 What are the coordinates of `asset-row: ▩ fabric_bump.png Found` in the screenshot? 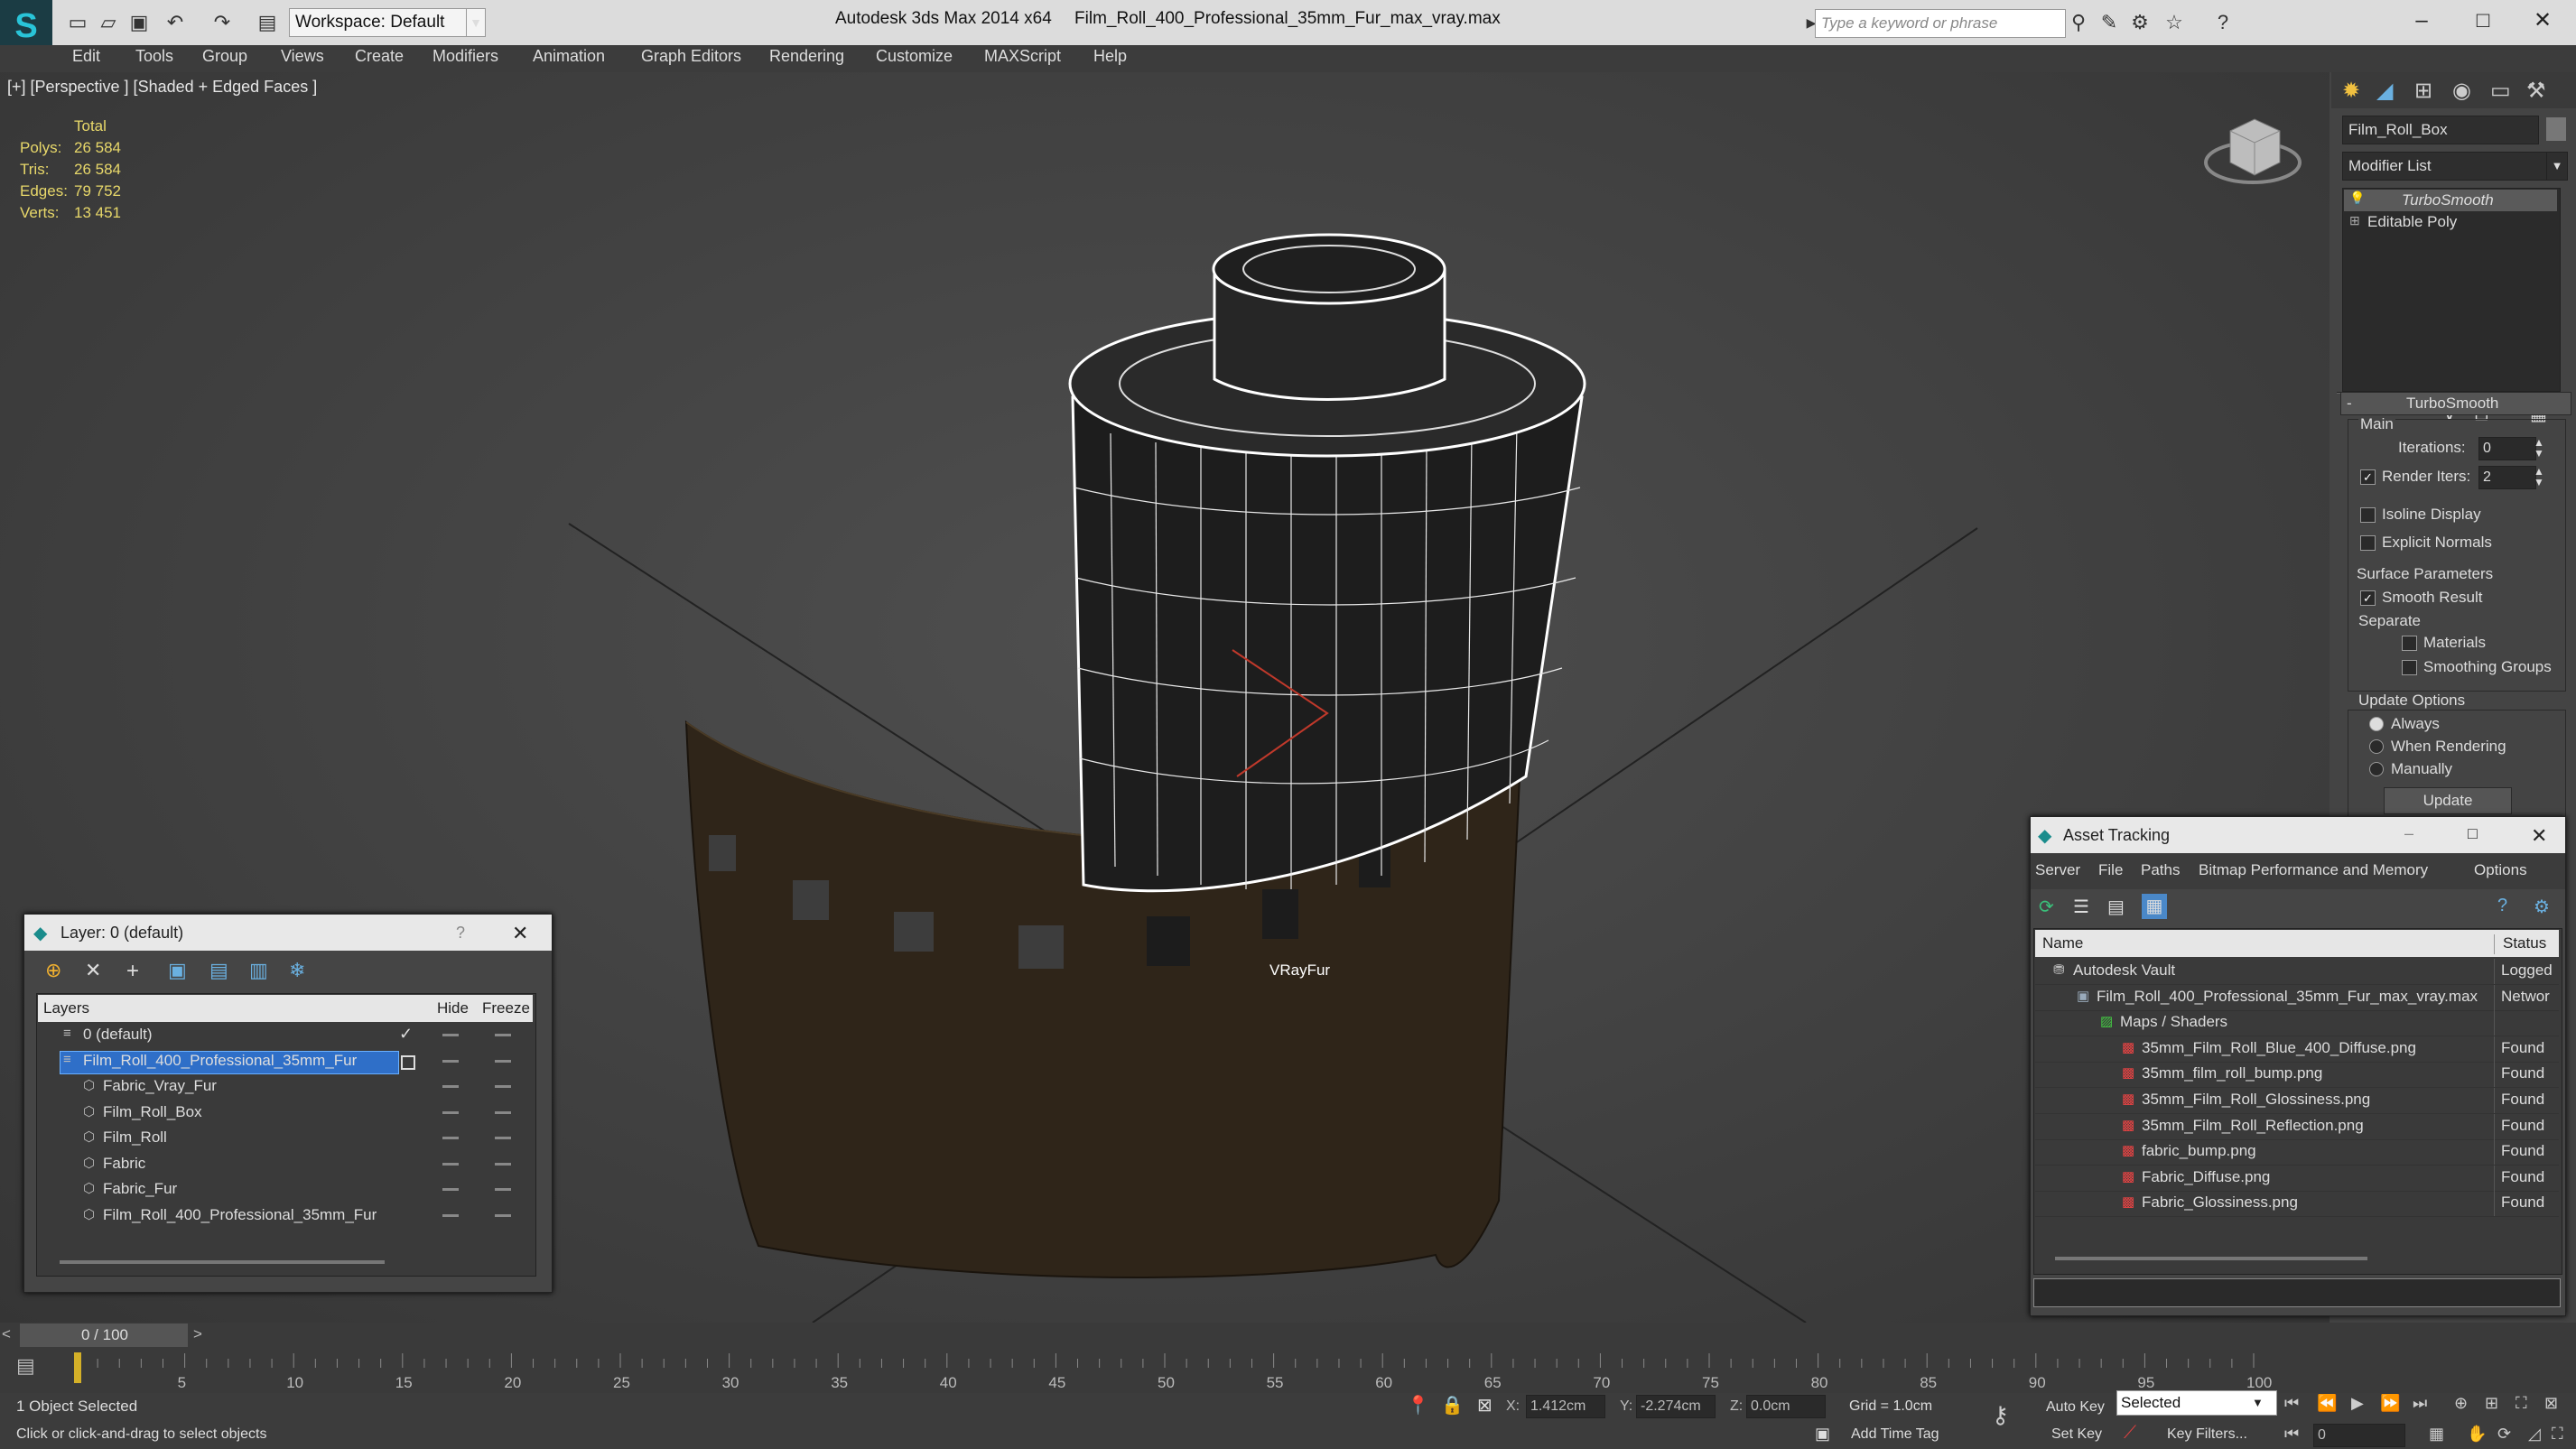 It's located at (2297, 1152).